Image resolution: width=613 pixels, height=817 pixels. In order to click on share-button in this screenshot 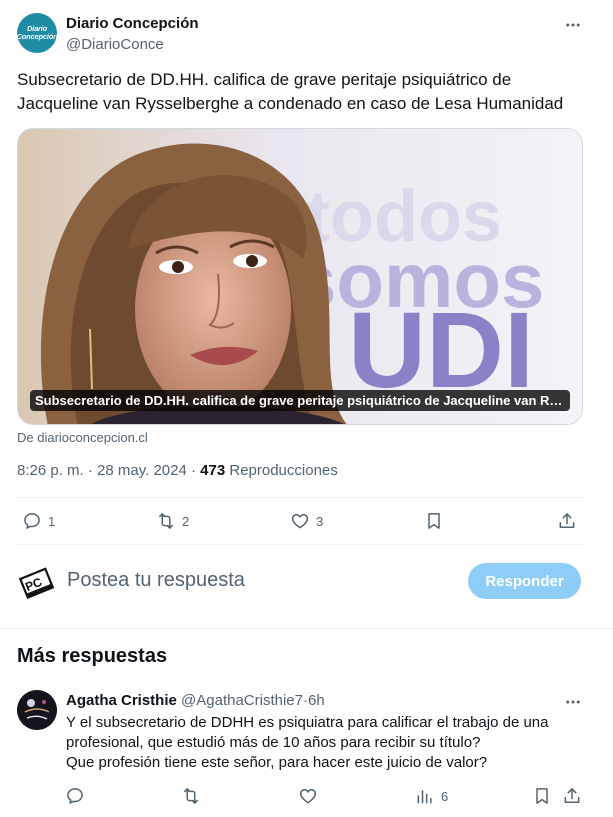, I will do `click(567, 521)`.